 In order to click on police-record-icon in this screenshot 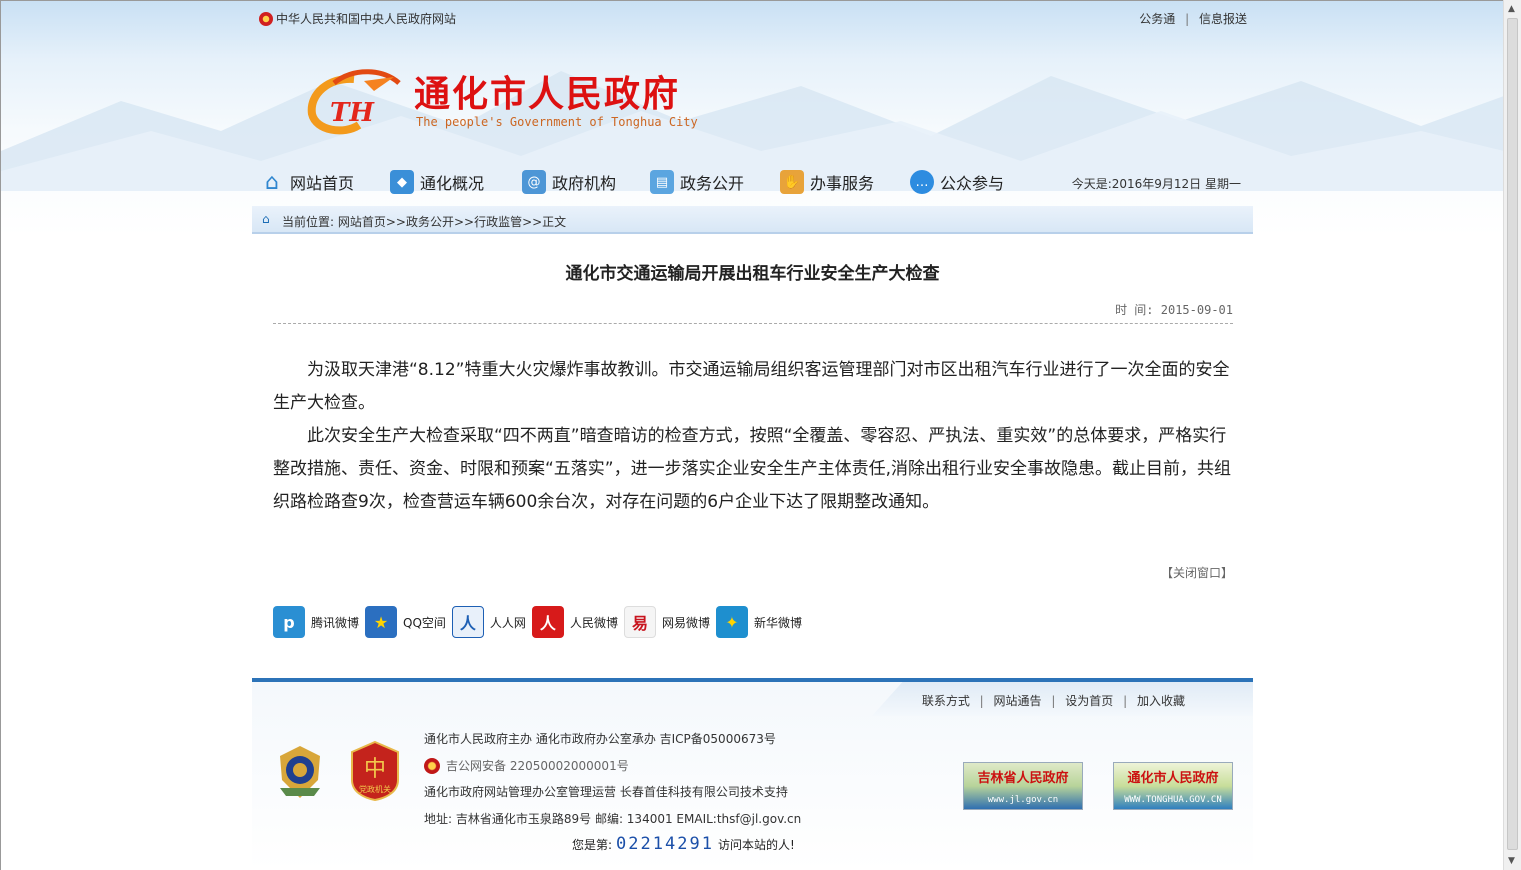, I will do `click(432, 765)`.